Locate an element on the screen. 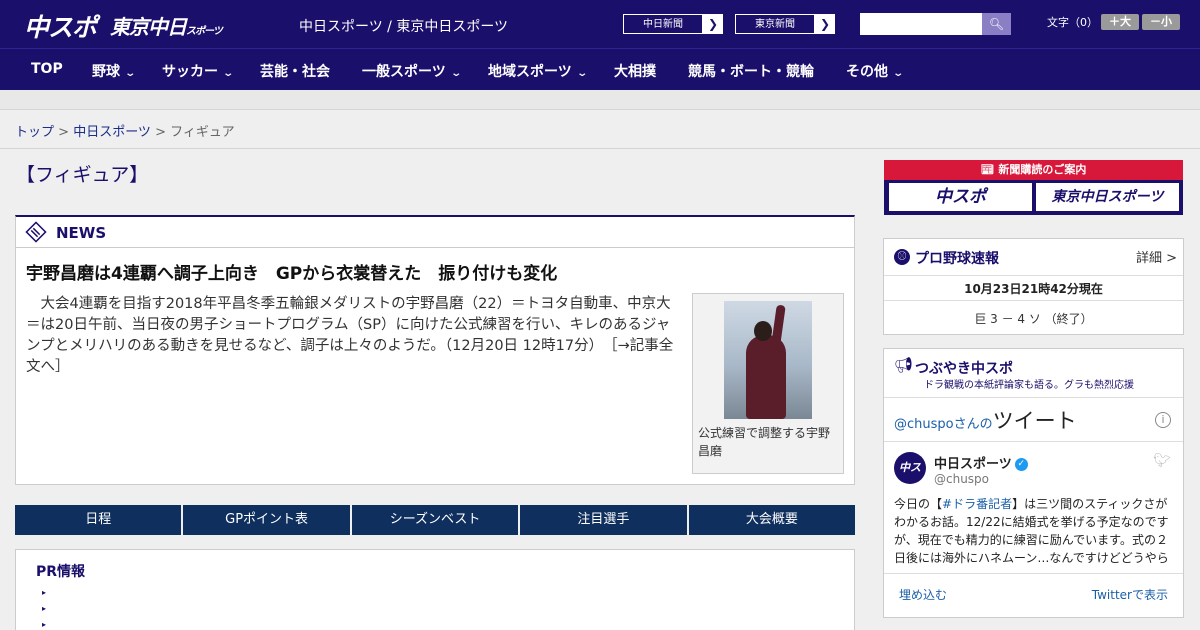  breadcrumb-top: トップ is located at coordinates (34, 132).